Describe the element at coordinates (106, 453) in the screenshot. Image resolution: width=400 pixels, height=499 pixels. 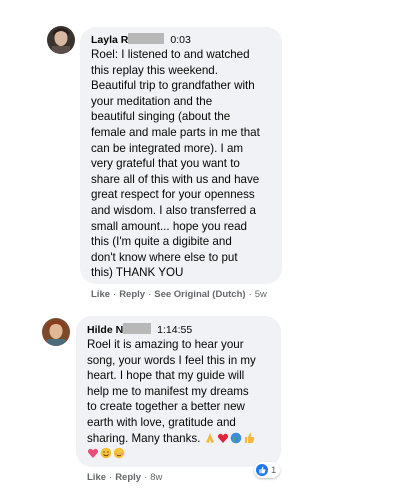
I see `smiling-face-icon` at that location.